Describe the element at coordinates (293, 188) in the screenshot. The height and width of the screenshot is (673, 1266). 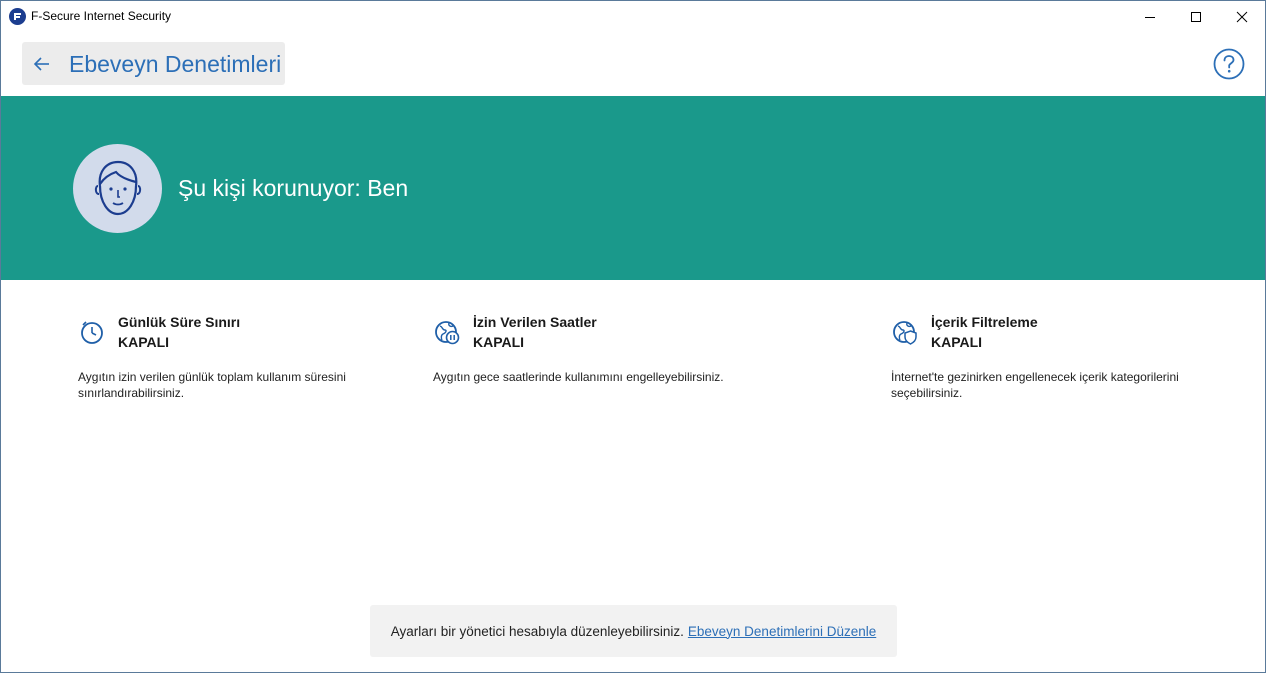
I see `protected-person-text: Şu kişi korunuyor: Ben` at that location.